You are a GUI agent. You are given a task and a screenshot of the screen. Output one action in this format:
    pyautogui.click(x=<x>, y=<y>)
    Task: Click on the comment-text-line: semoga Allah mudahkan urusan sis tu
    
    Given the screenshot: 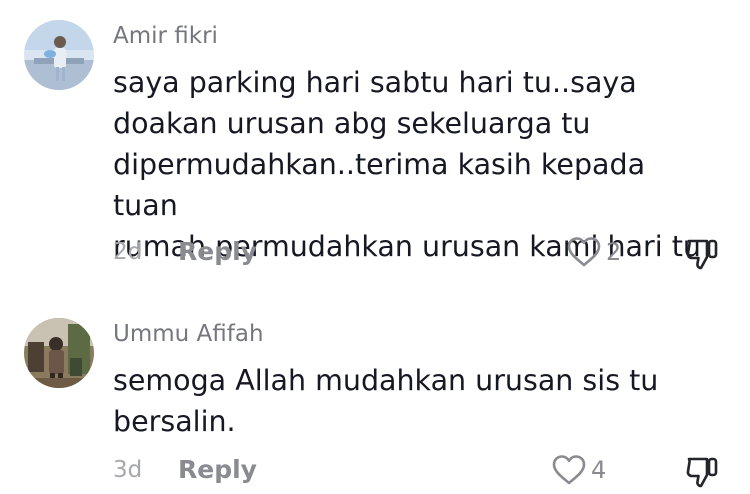 What is the action you would take?
    pyautogui.click(x=386, y=380)
    